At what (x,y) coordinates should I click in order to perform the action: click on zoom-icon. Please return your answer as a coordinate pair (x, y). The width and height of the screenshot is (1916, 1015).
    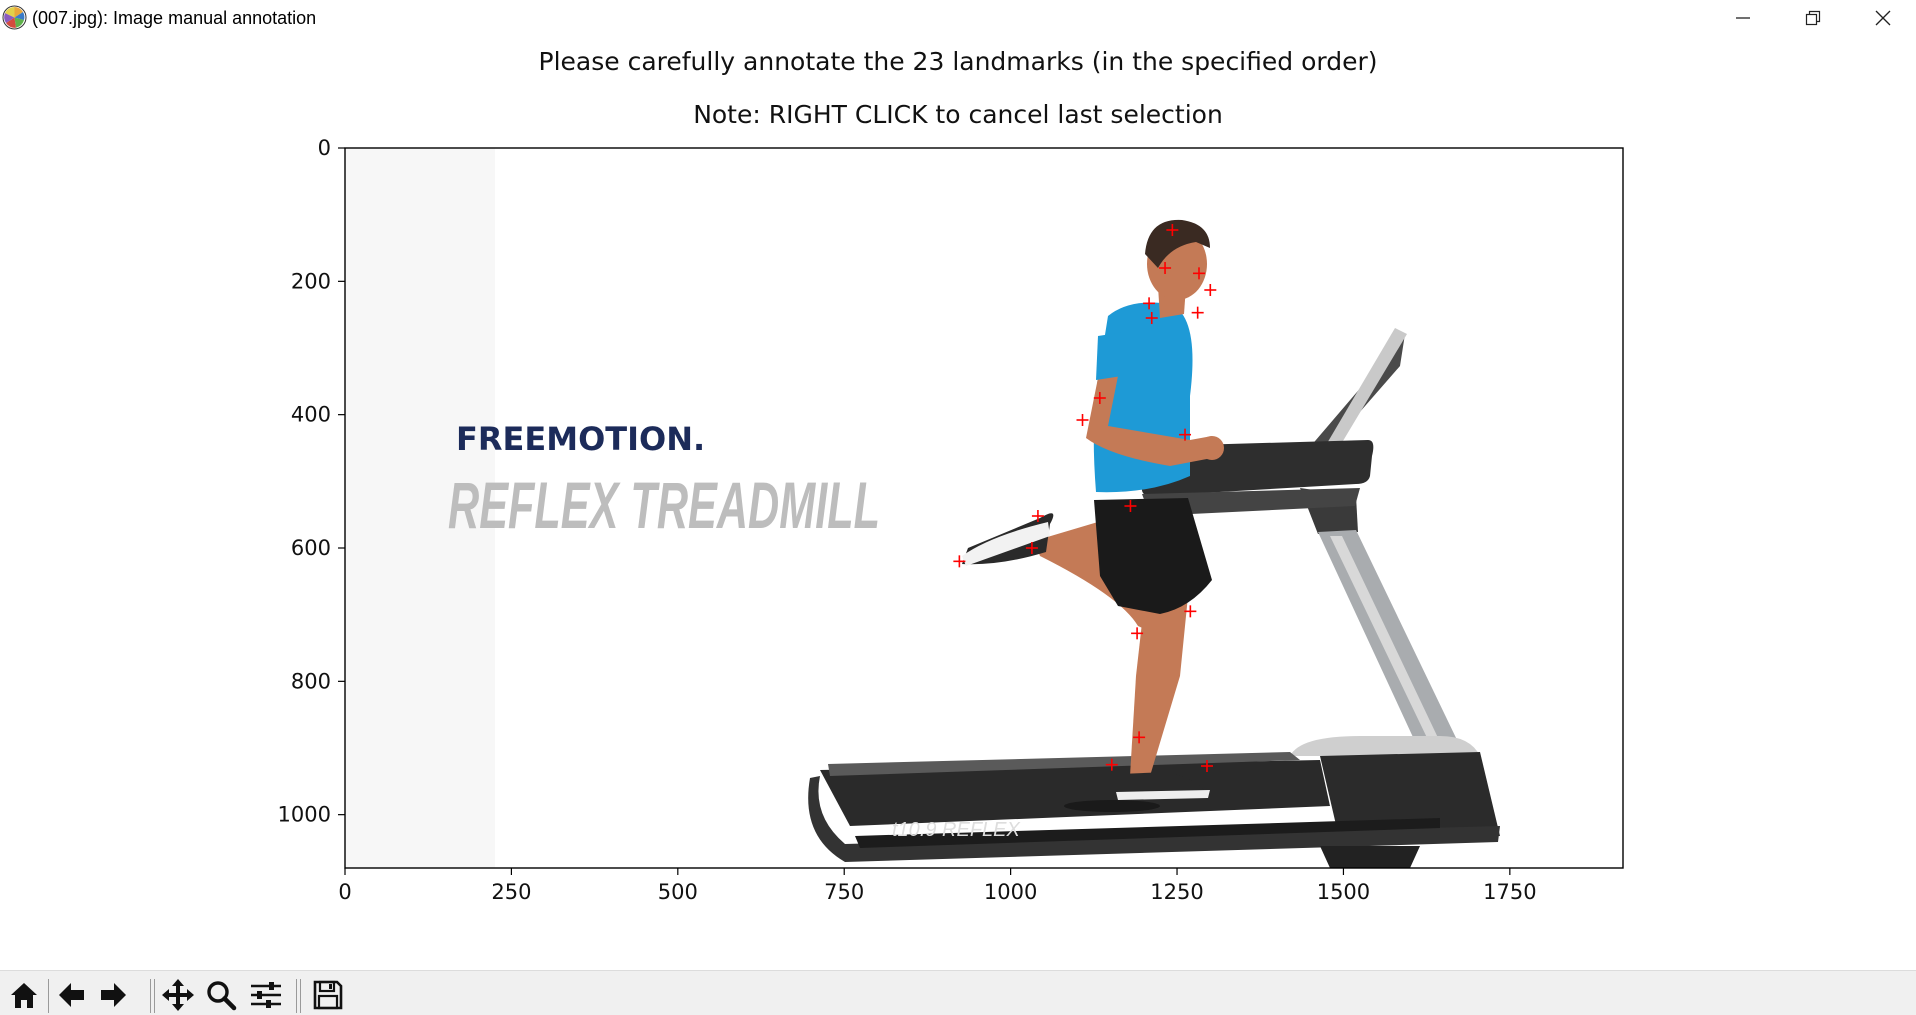
    Looking at the image, I should click on (222, 996).